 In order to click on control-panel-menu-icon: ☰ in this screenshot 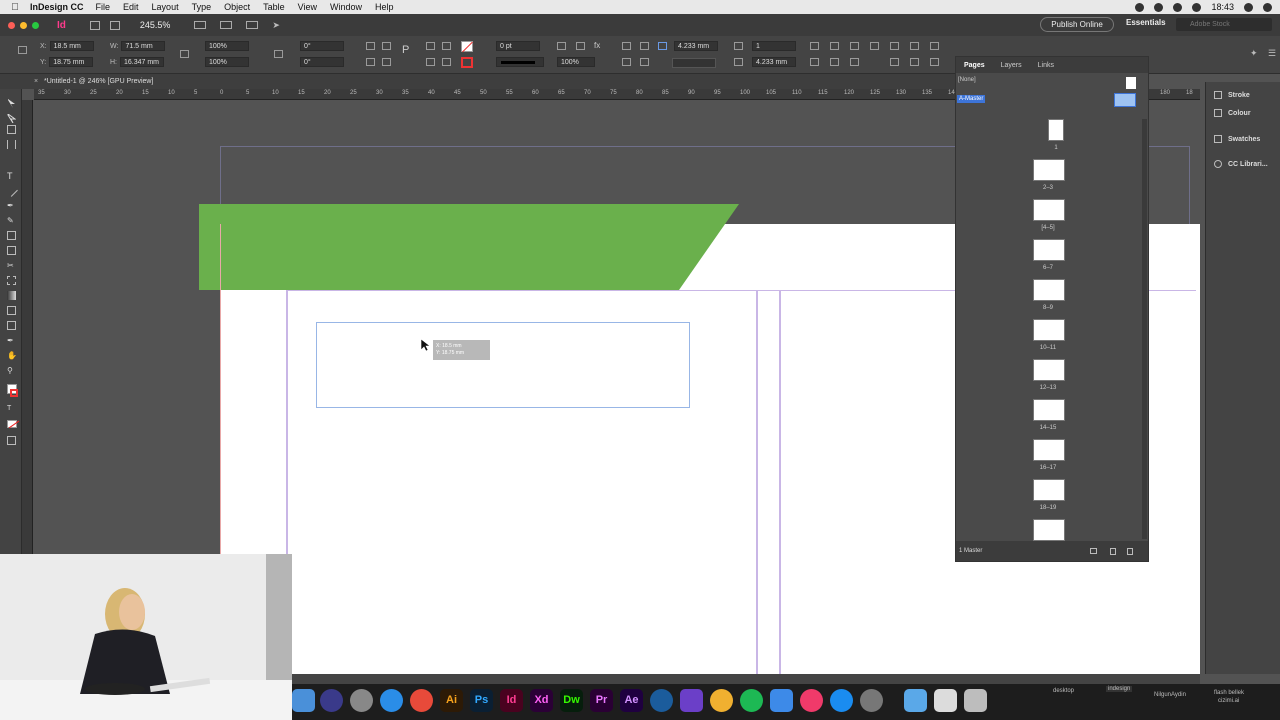, I will do `click(1272, 53)`.